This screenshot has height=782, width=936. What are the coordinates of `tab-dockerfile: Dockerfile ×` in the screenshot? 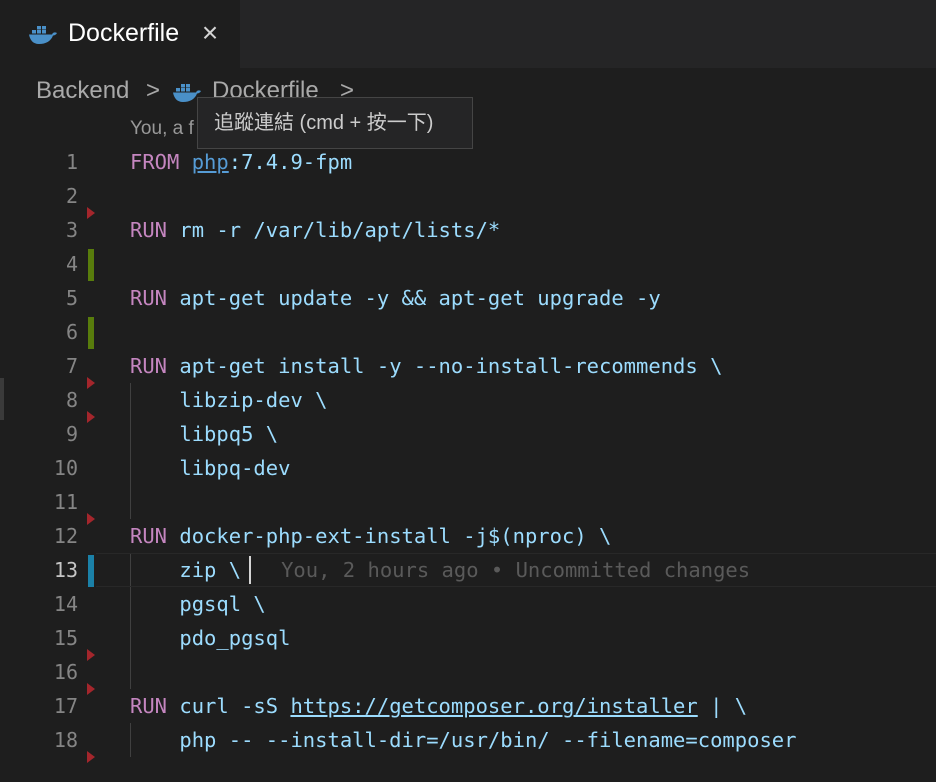 It's located at (120, 34).